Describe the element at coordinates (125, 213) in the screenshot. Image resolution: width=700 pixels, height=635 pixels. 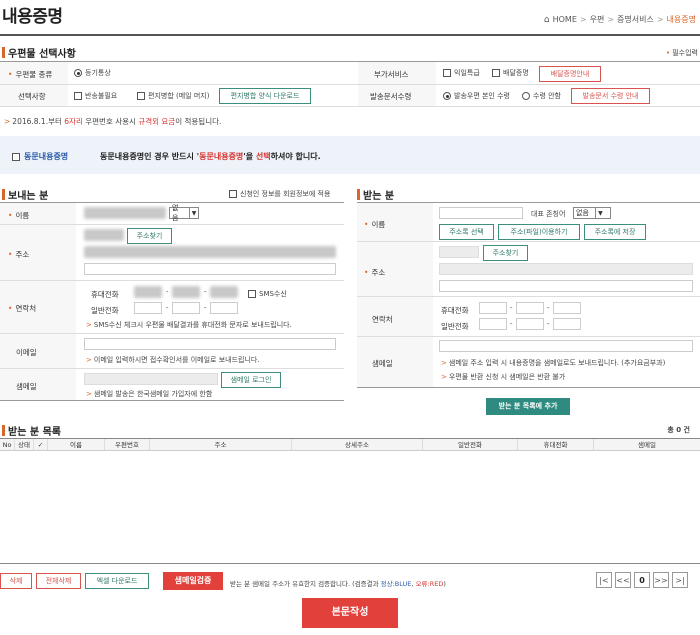
I see `sender-name-input` at that location.